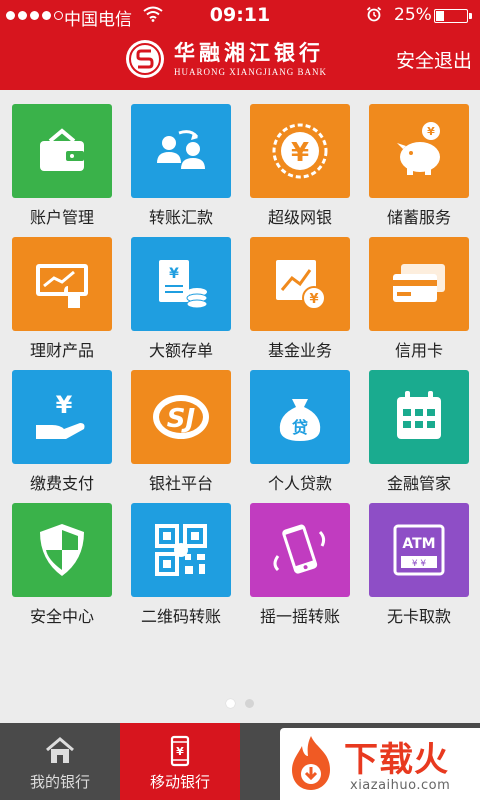  I want to click on page-indicator, so click(240, 703).